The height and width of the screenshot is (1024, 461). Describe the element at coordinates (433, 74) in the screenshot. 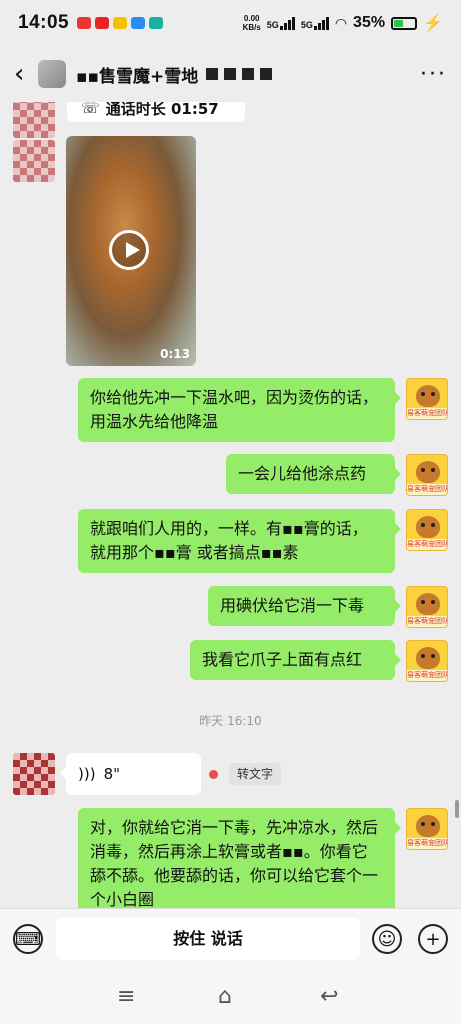

I see `more-icon: ···` at that location.